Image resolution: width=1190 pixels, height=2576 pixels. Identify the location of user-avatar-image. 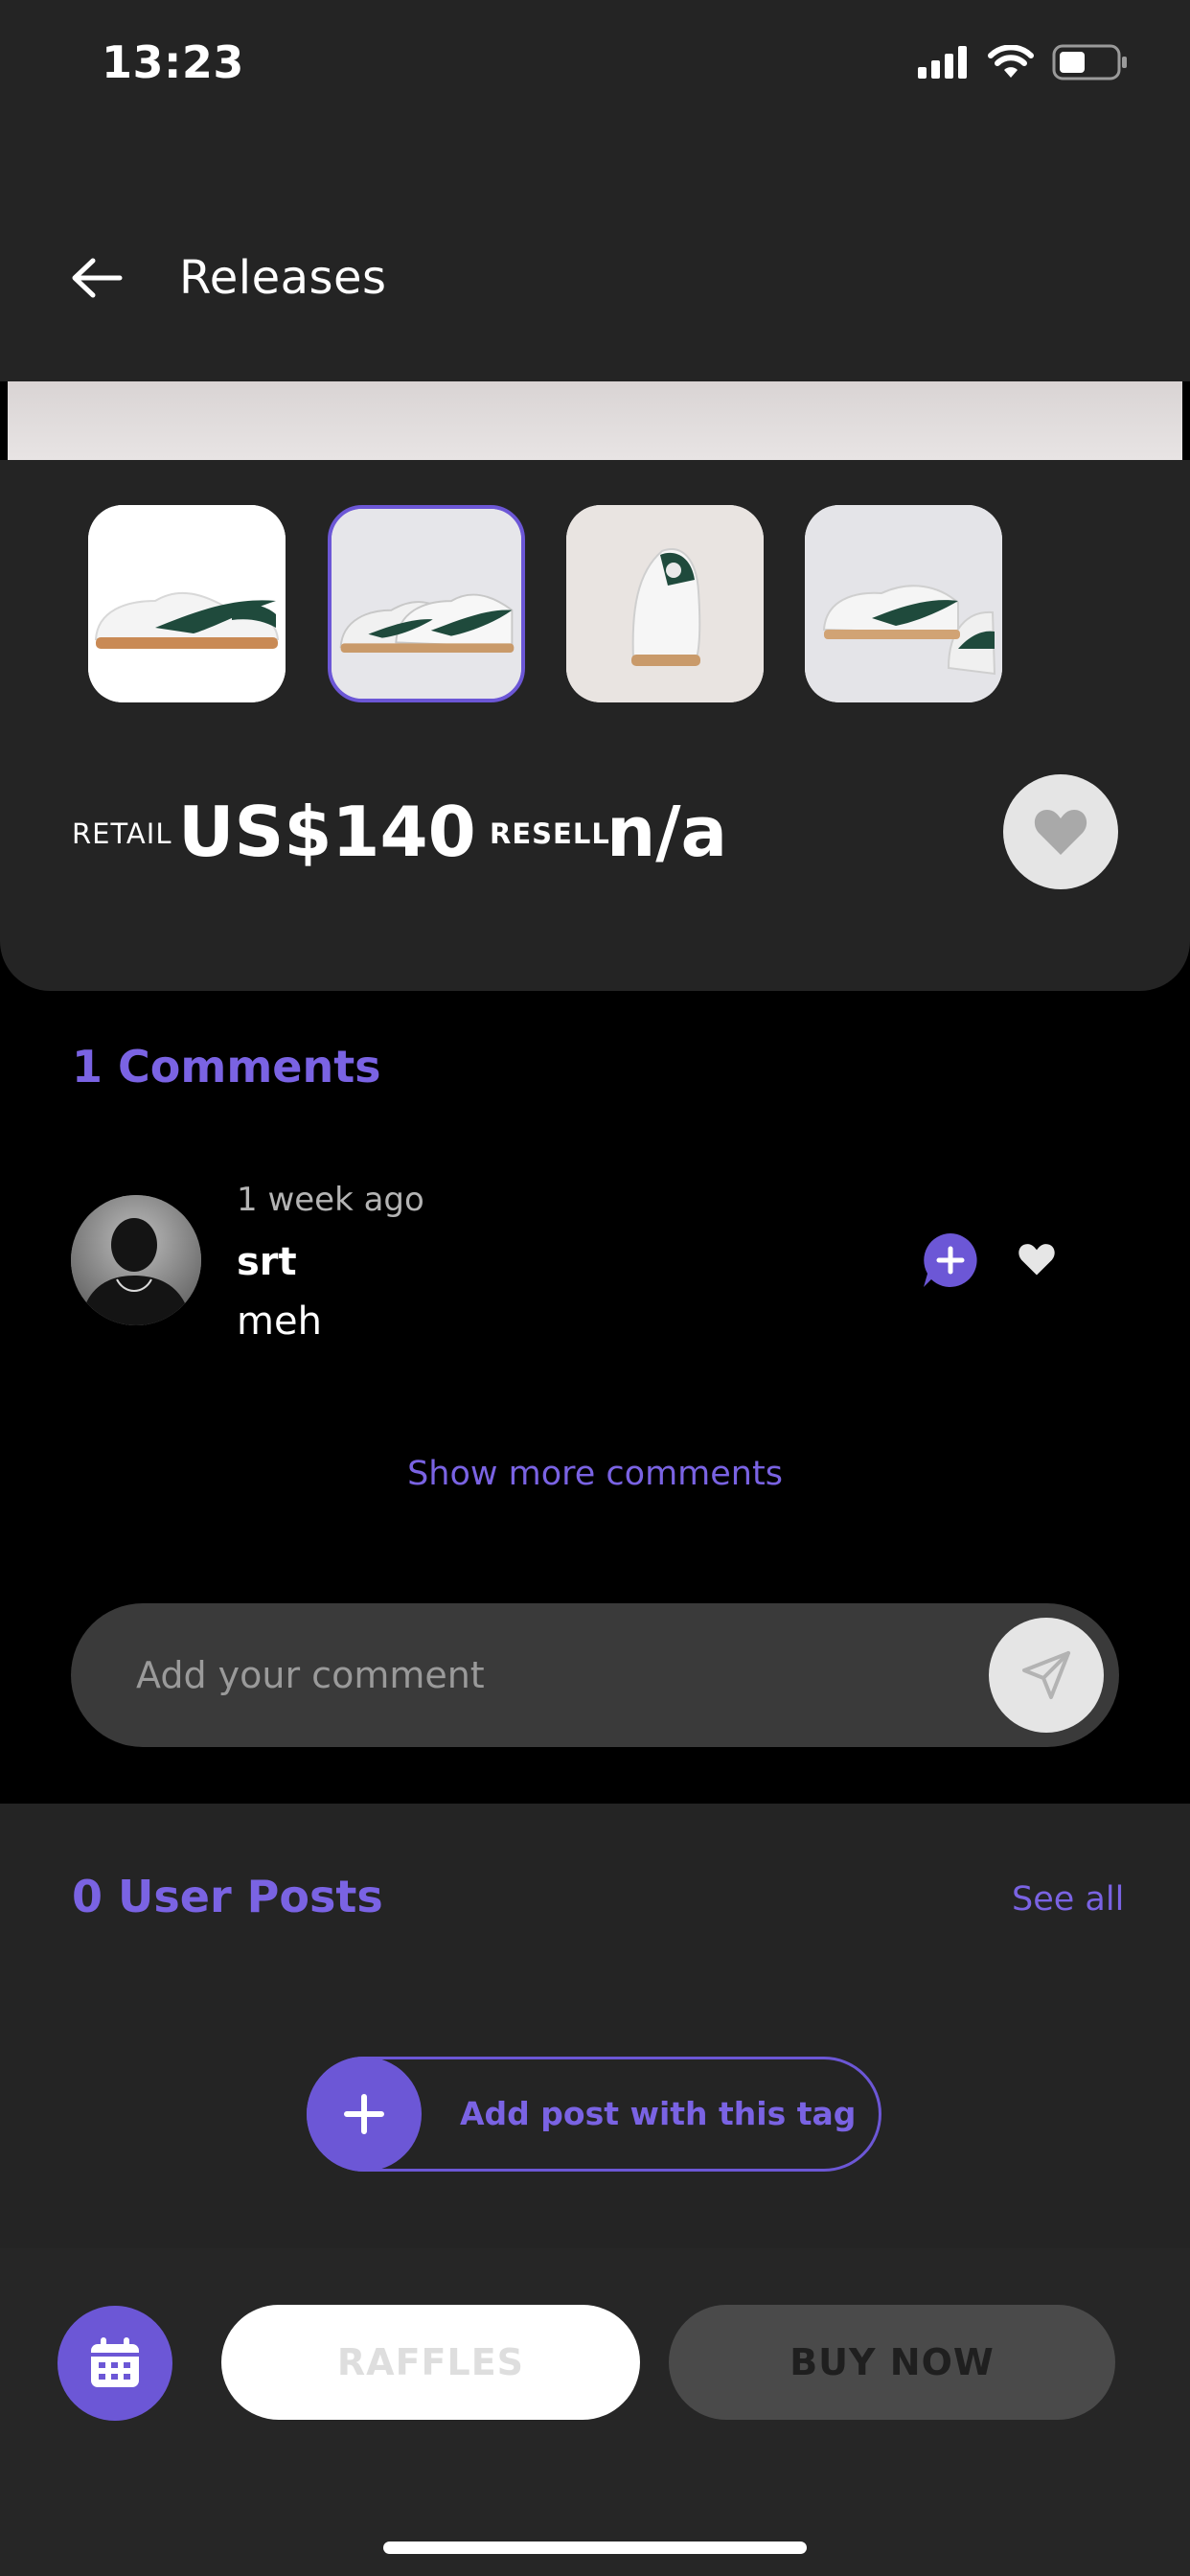
(136, 1260).